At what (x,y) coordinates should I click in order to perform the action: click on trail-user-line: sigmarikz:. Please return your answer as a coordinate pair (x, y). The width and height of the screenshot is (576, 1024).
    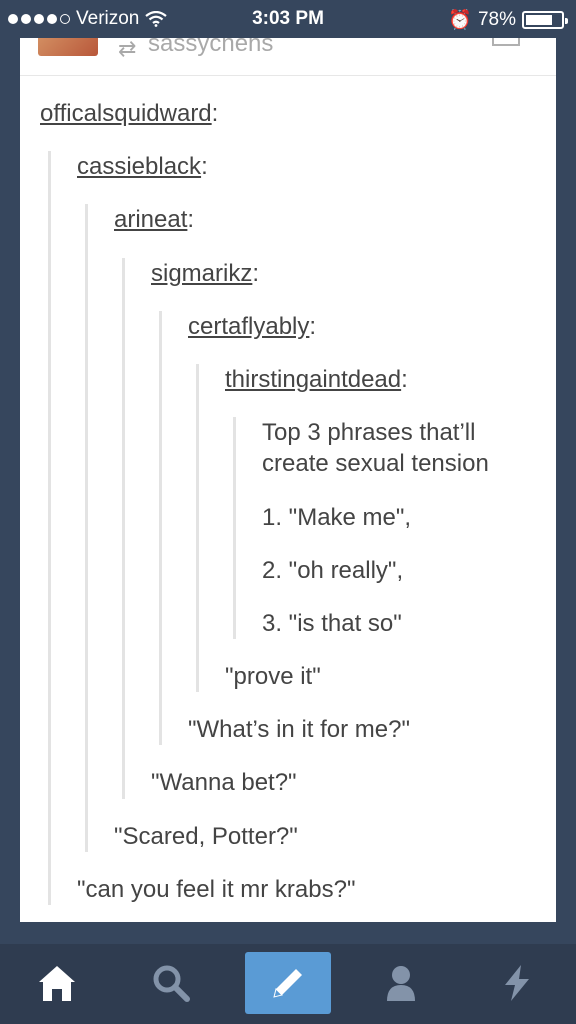
    Looking at the image, I should click on (205, 273).